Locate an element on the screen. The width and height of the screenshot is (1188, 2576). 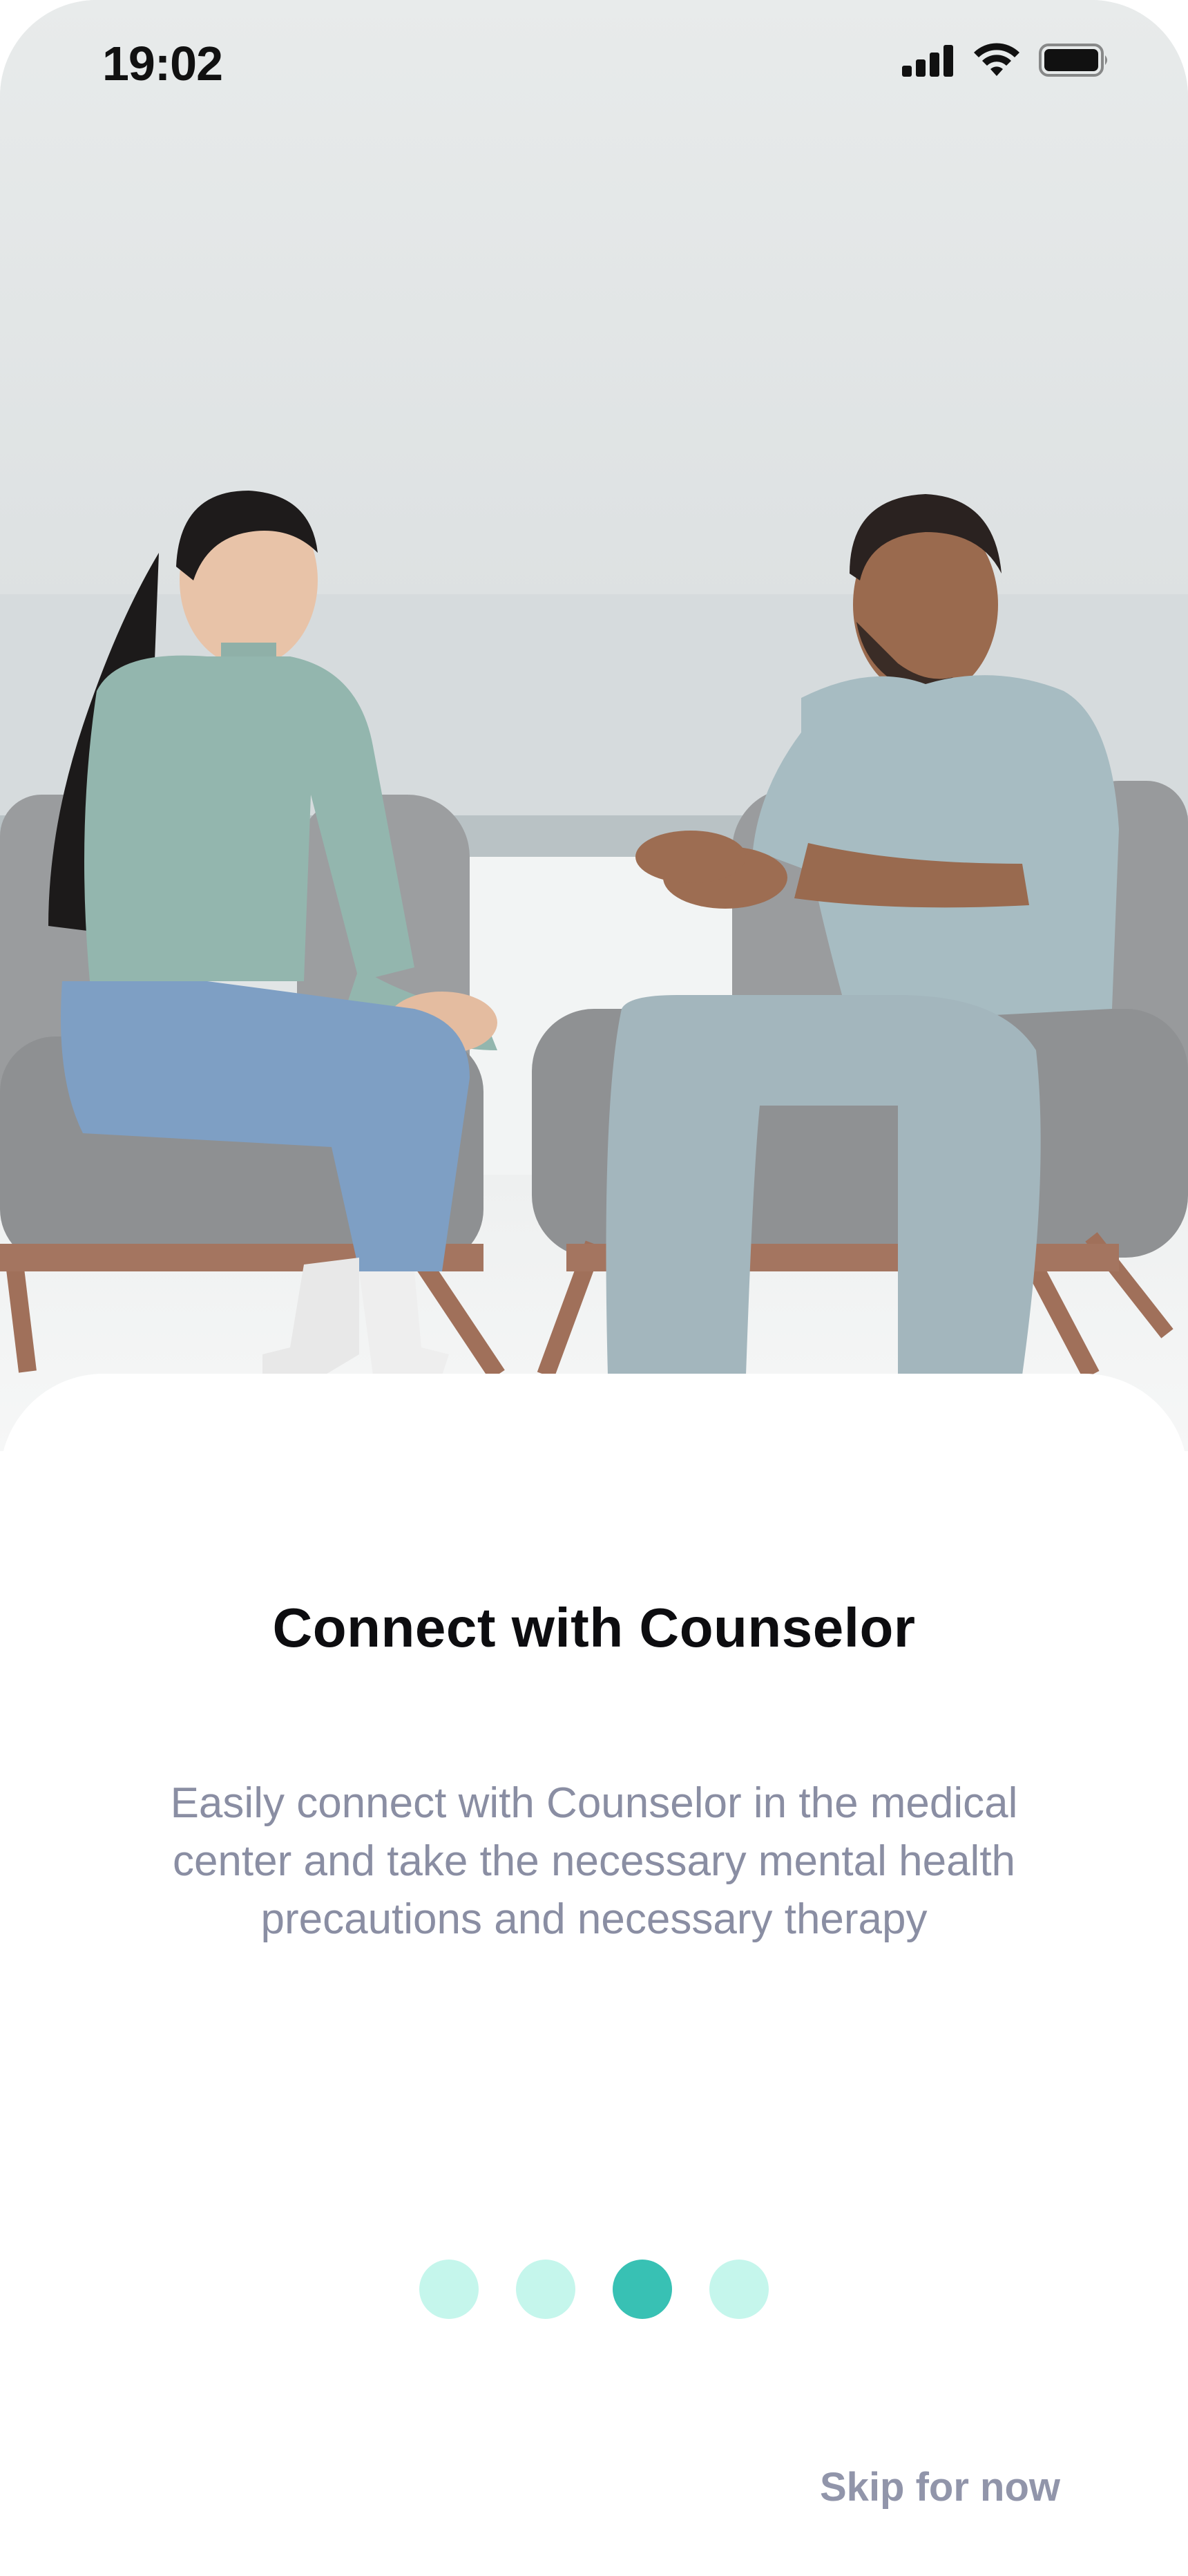
signal-icon is located at coordinates (928, 62).